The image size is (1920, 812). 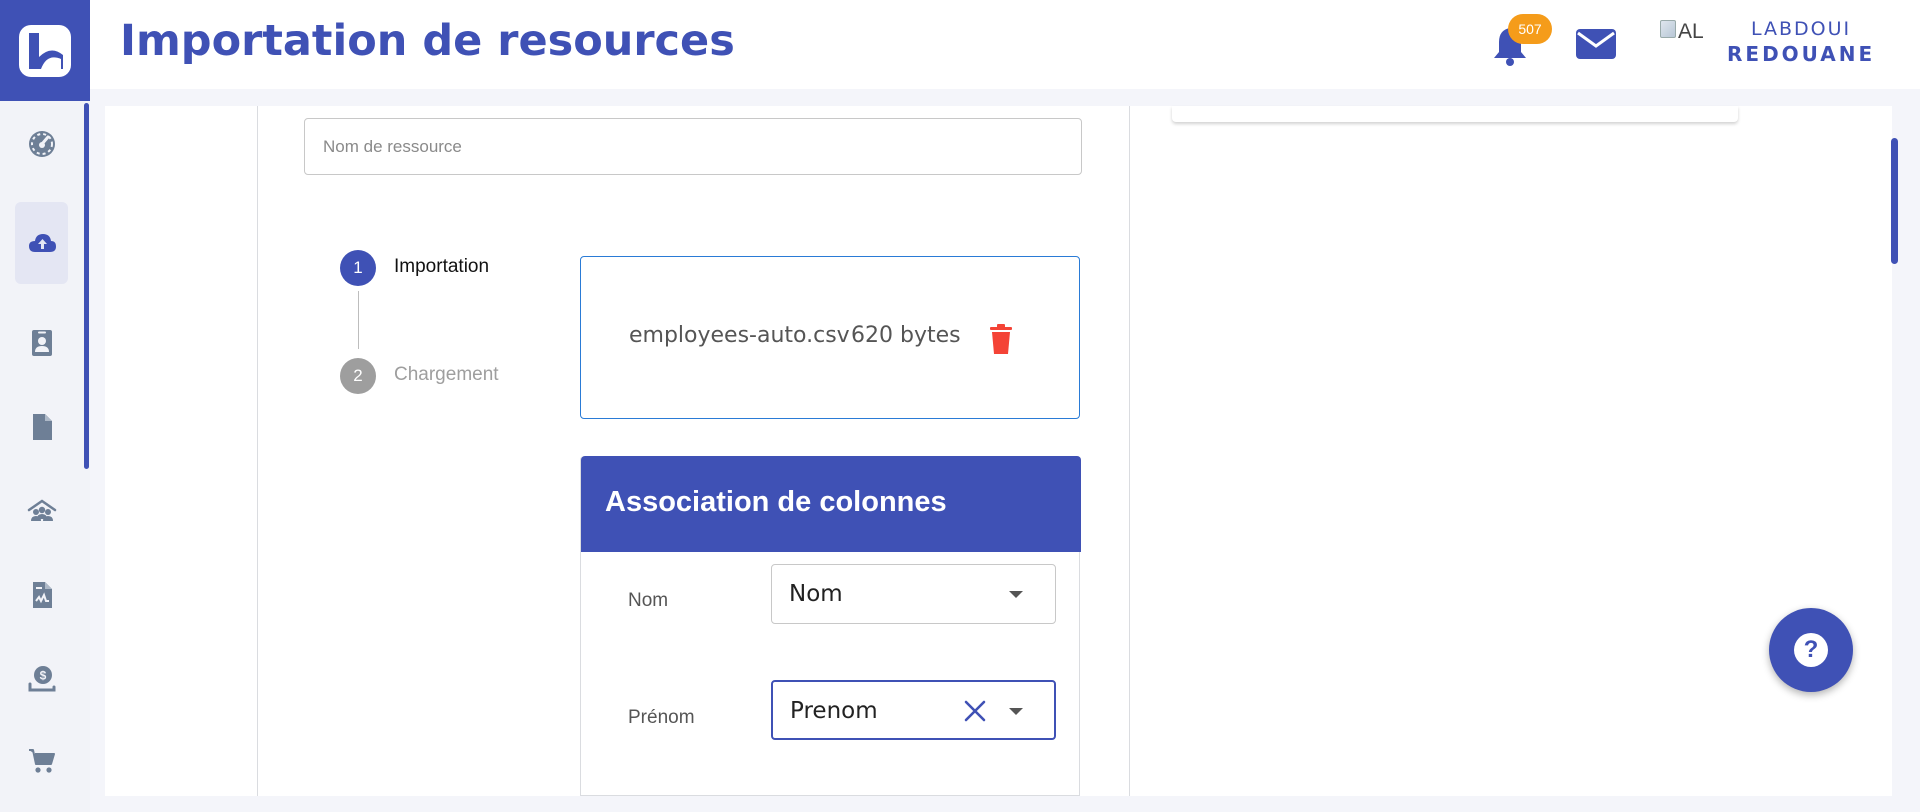 I want to click on avatar-alt-text: AL, so click(x=1691, y=31).